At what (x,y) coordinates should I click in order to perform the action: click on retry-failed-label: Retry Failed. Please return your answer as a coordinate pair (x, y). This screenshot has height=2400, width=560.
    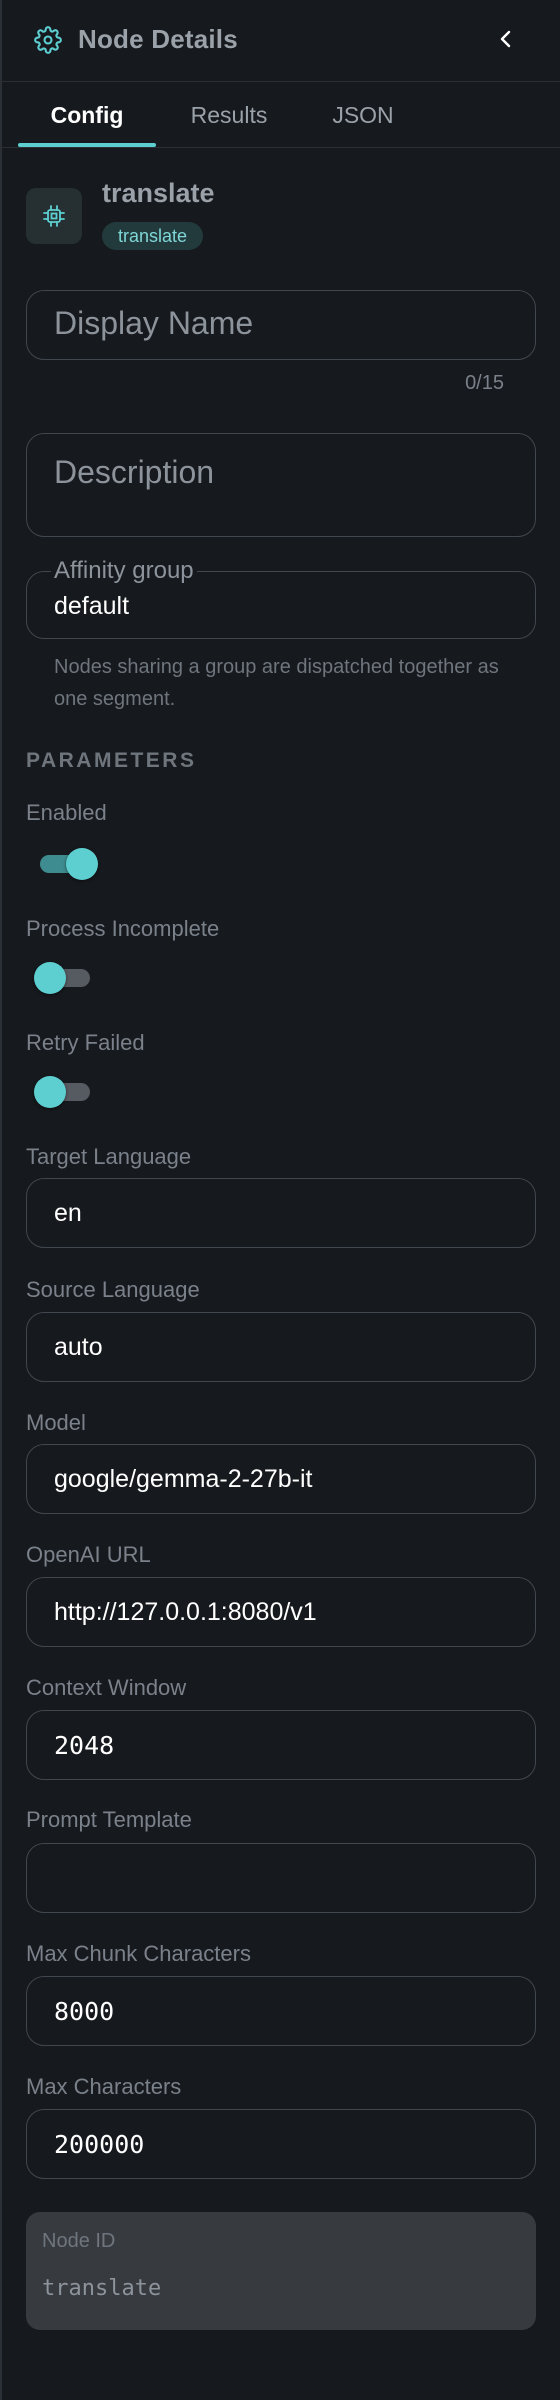
    Looking at the image, I should click on (85, 1042).